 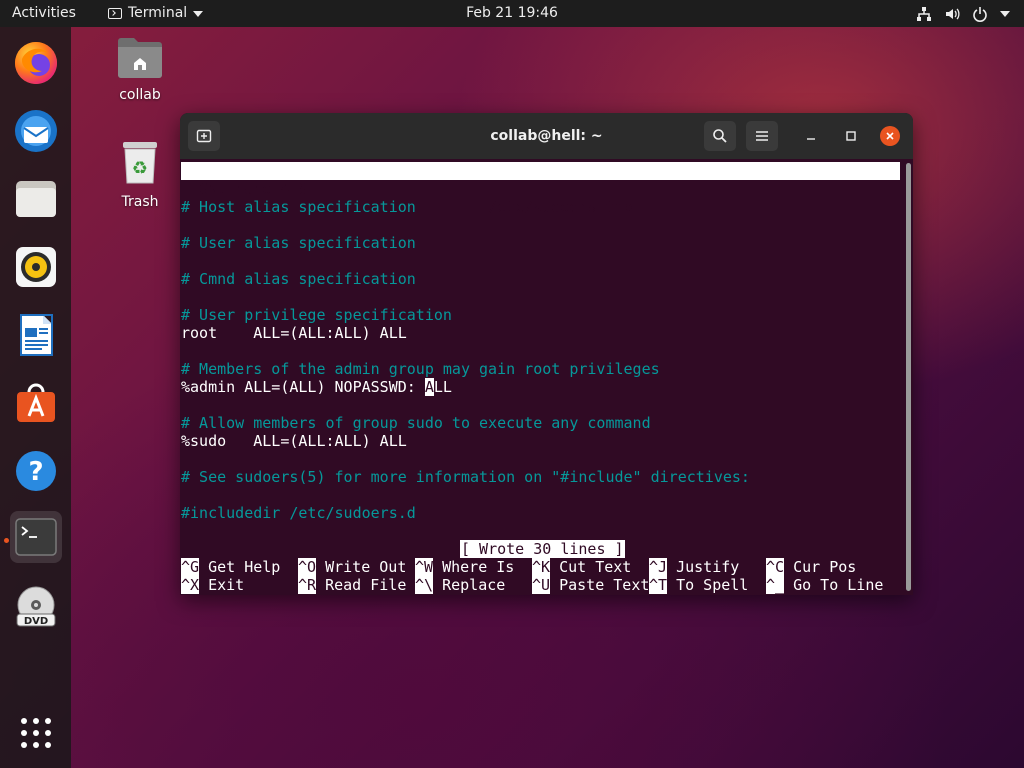 I want to click on nano-header: GNU nano 4.8 /etc/sudoers.tmp, so click(x=540, y=189).